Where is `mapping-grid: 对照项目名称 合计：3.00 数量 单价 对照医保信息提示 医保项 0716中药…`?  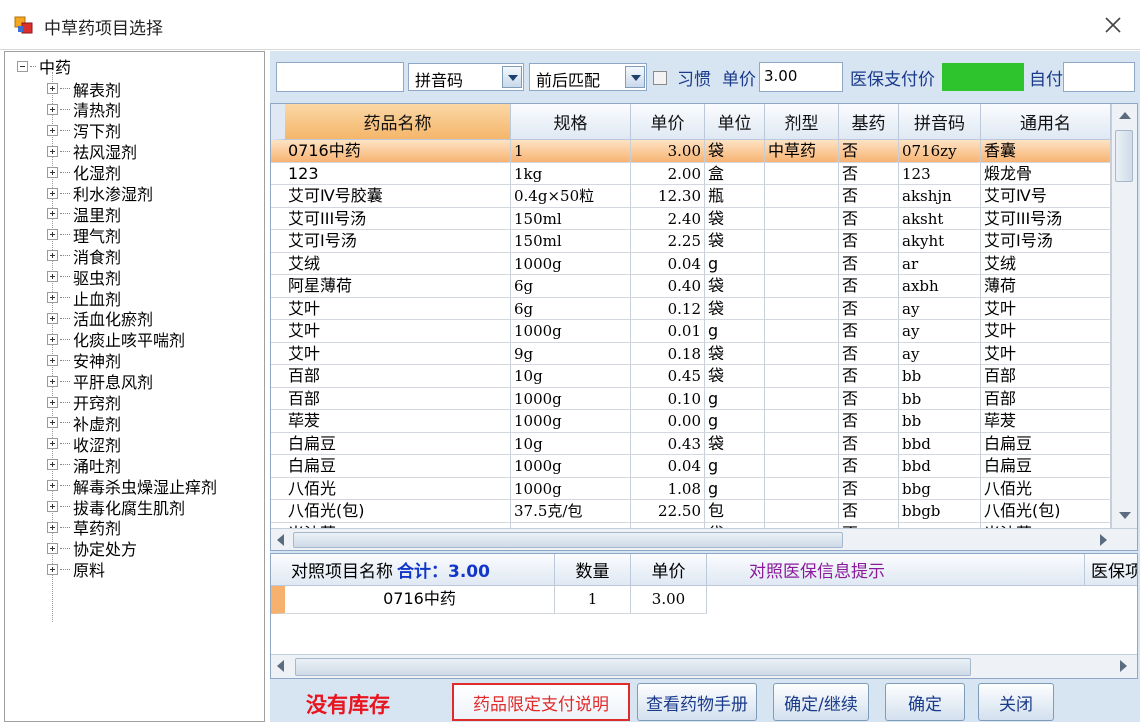
mapping-grid: 对照项目名称 合计：3.00 数量 单价 对照医保信息提示 医保项 0716中药… is located at coordinates (704, 616).